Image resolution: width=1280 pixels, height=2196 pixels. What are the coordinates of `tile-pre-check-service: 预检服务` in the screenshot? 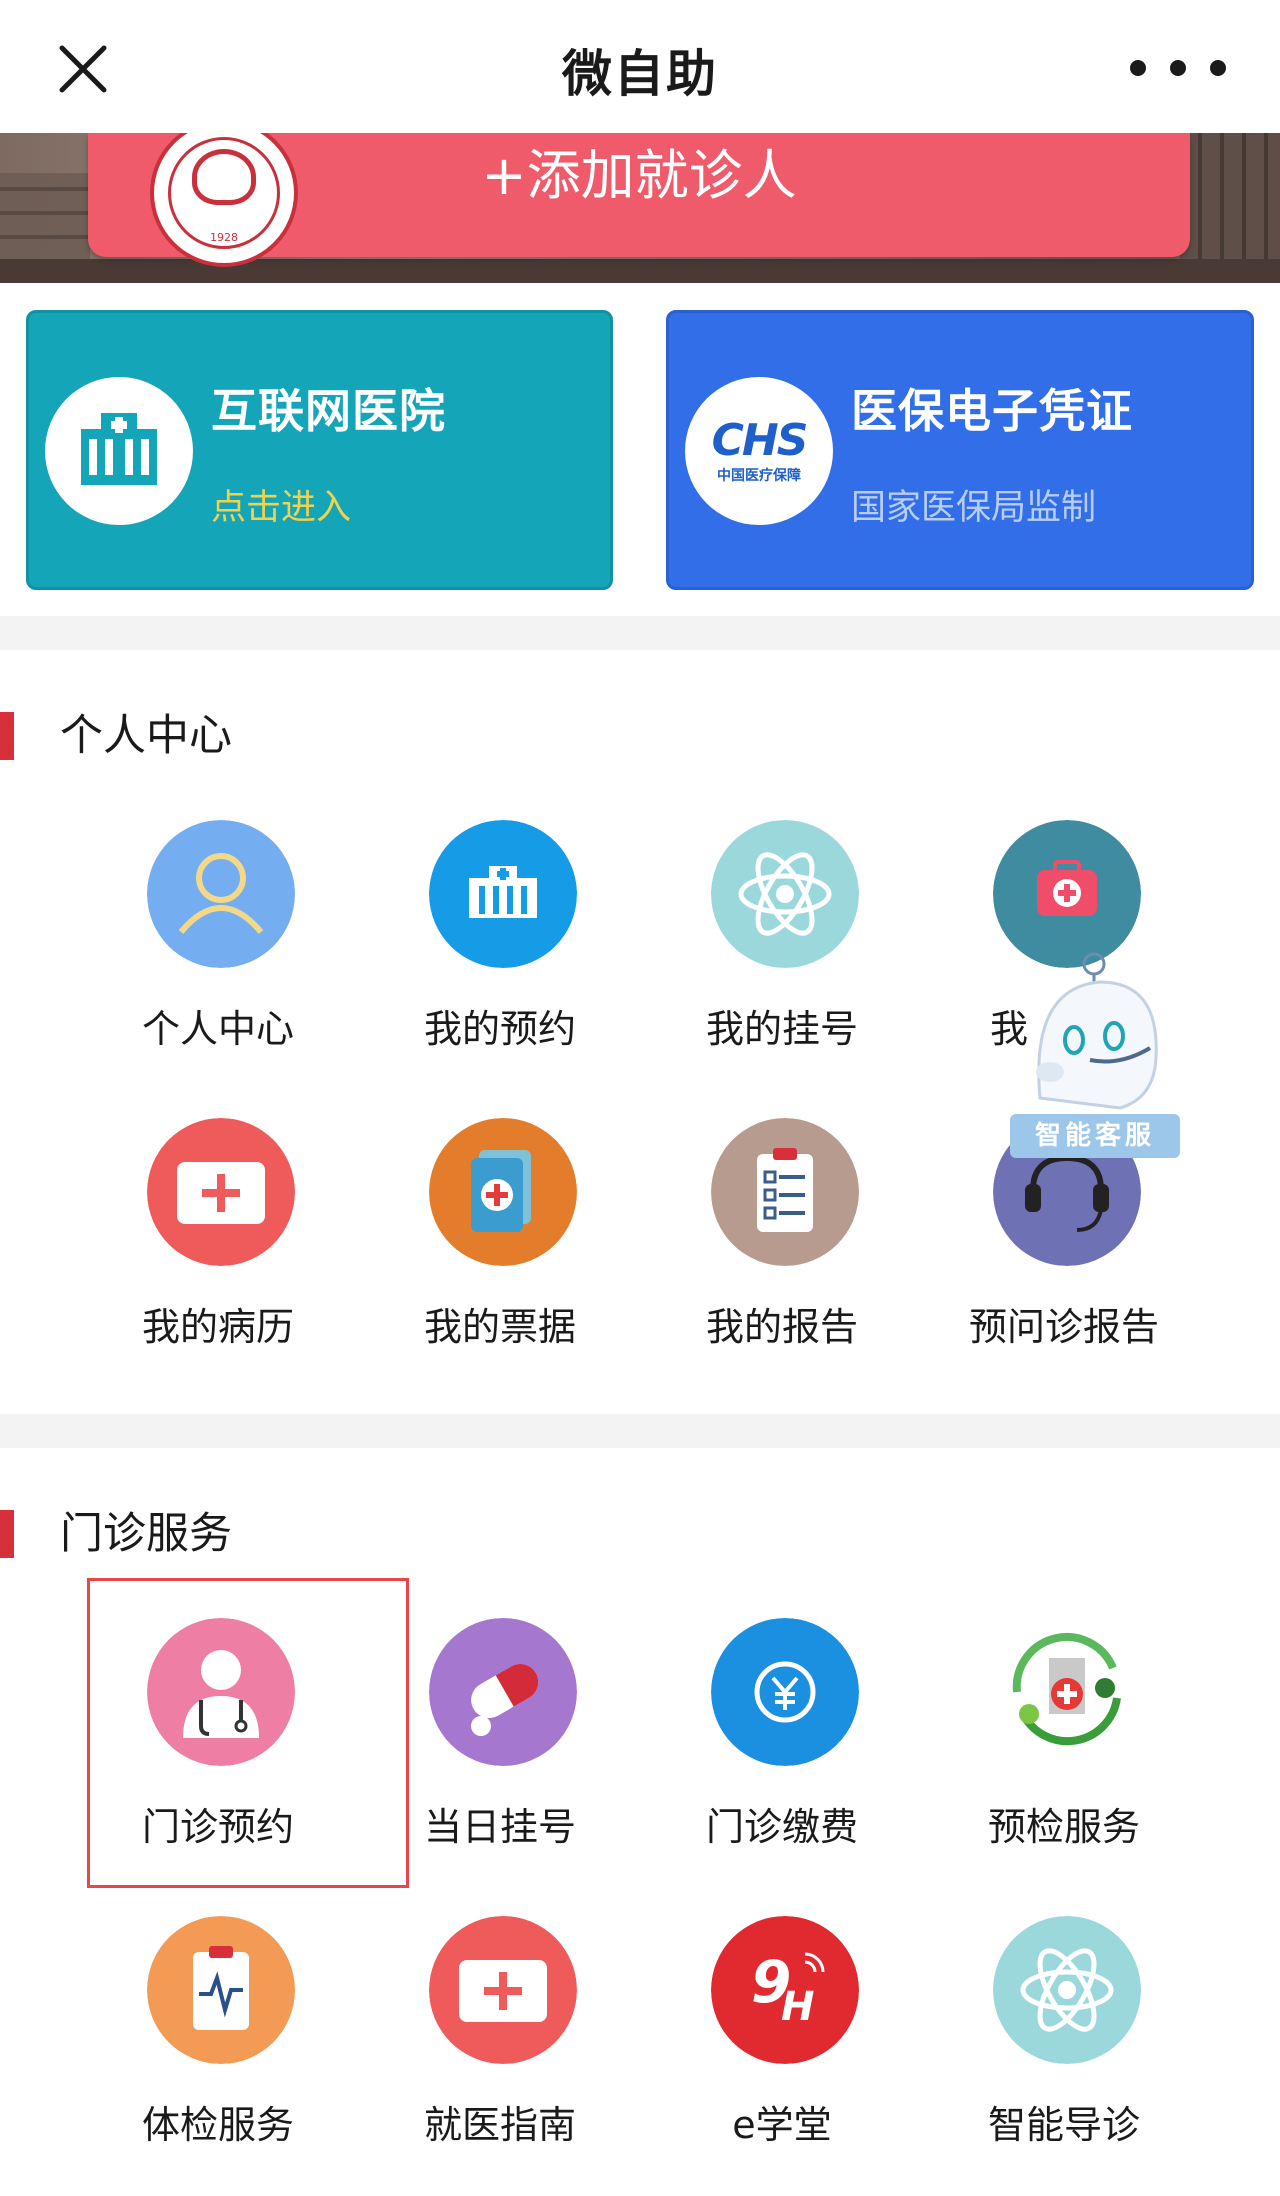 It's located at (1064, 1758).